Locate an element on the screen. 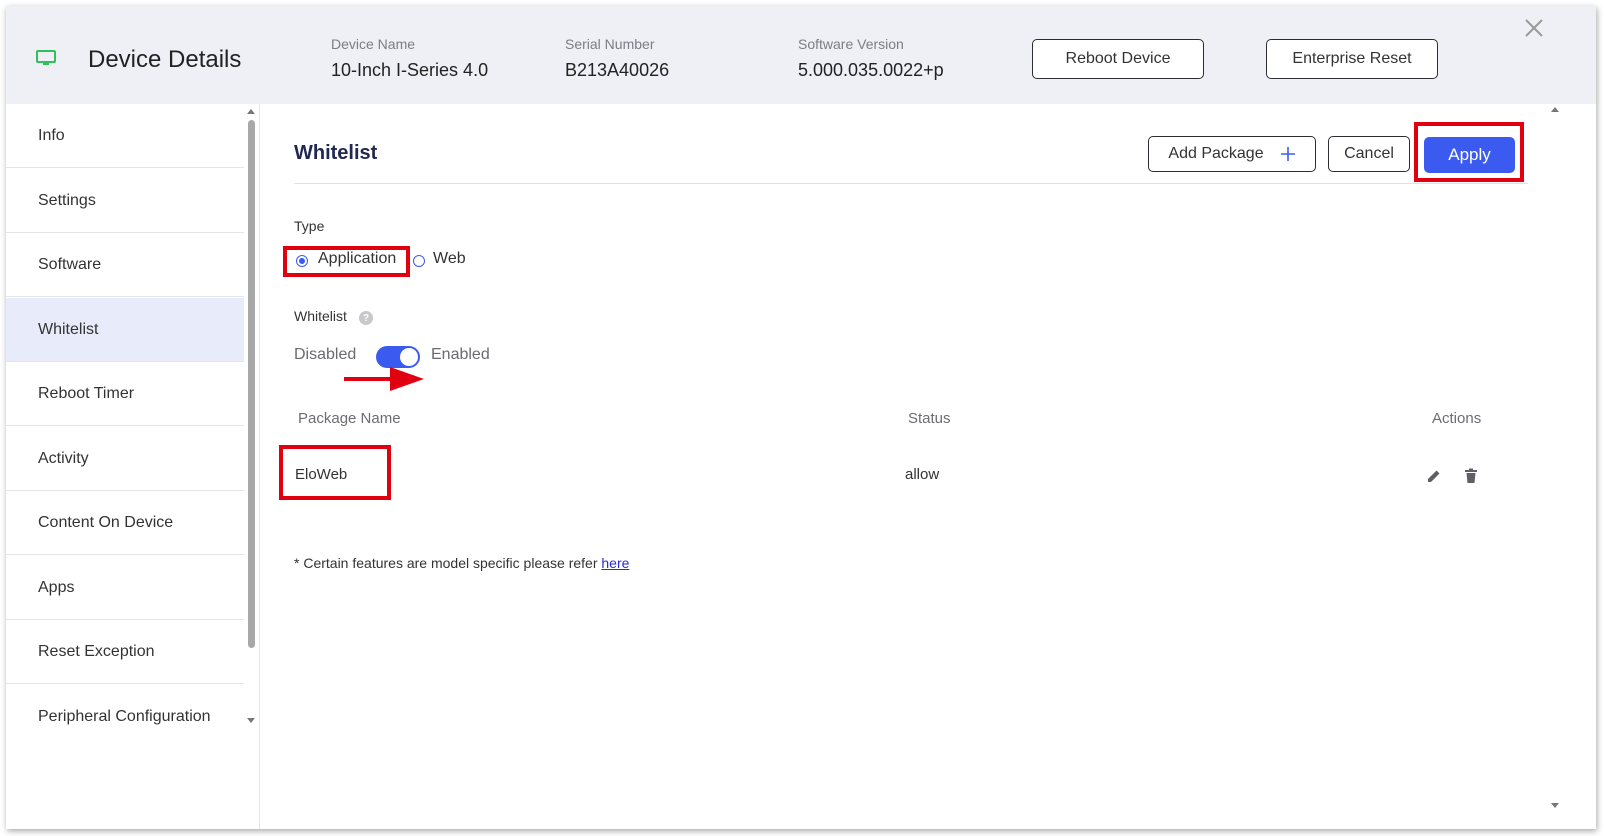  red-arrow-annotation-icon is located at coordinates (384, 379).